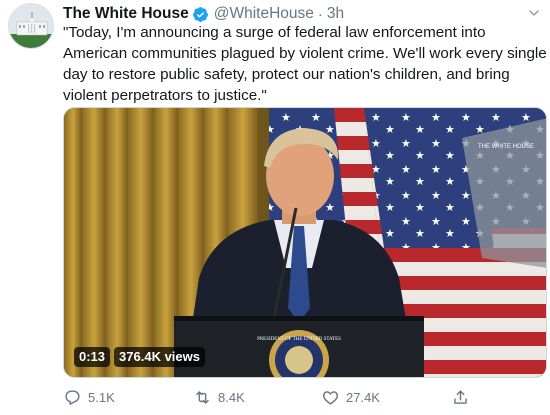 This screenshot has width=550, height=415. I want to click on retweet-button: 8.4K, so click(219, 397).